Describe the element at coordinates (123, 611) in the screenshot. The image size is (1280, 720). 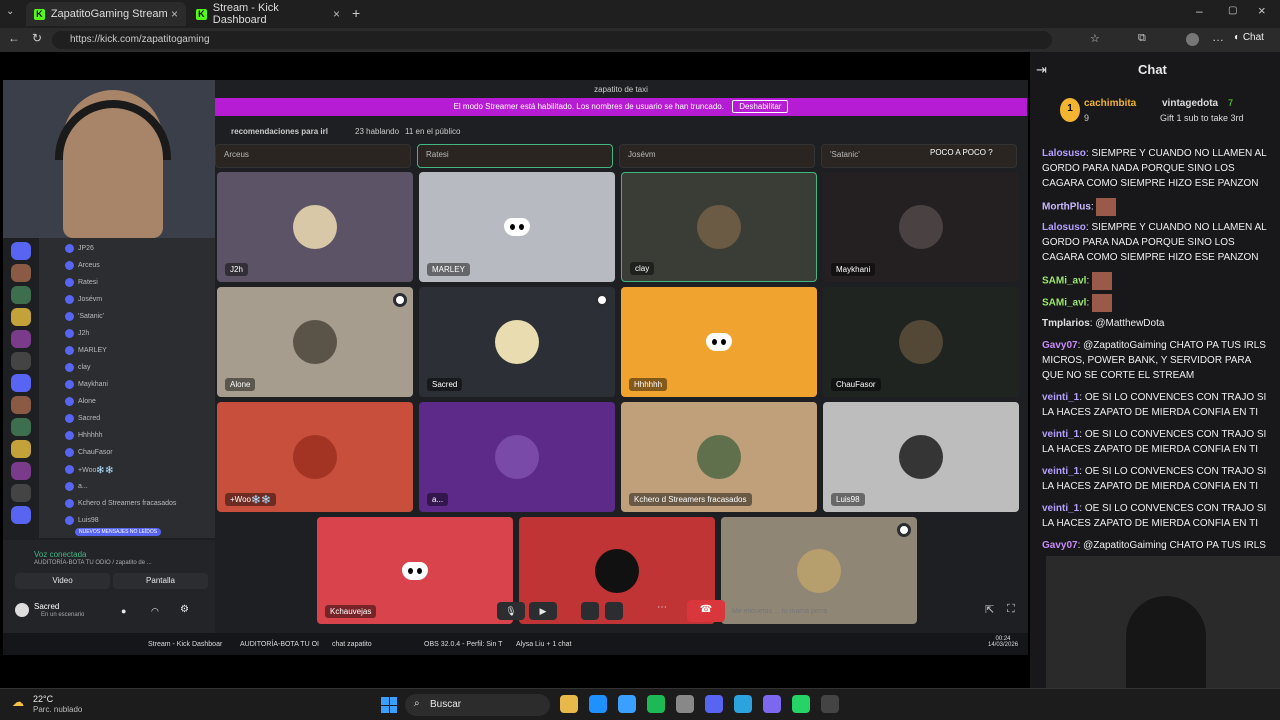
I see `mic-icon: ●` at that location.